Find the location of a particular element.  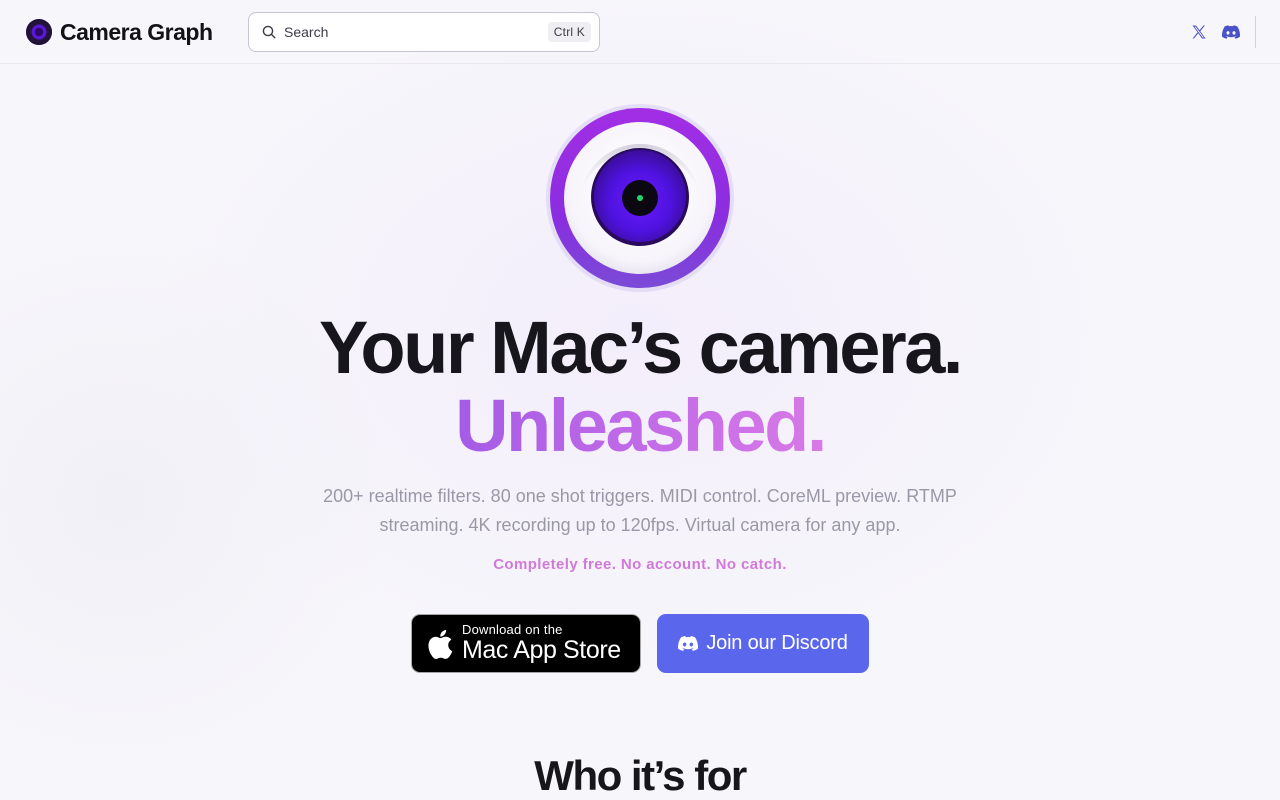

brand-name: Camera Graph is located at coordinates (136, 31).